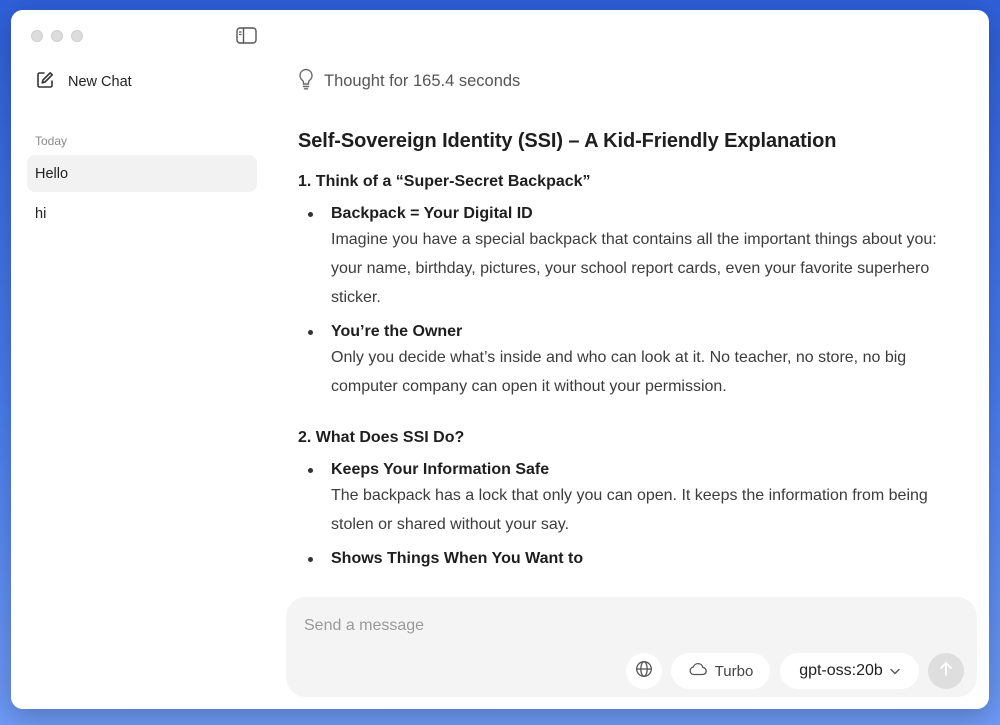 The width and height of the screenshot is (1000, 725). Describe the element at coordinates (142, 173) in the screenshot. I see `chat-item-hello: Hello` at that location.